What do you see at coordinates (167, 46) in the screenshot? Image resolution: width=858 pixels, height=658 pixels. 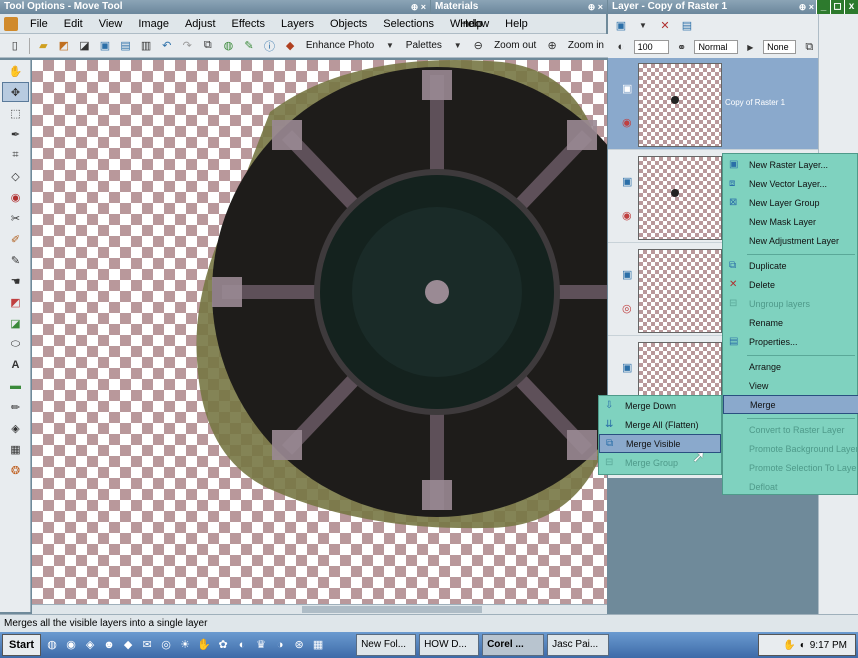 I see `undo-icon: ↶` at bounding box center [167, 46].